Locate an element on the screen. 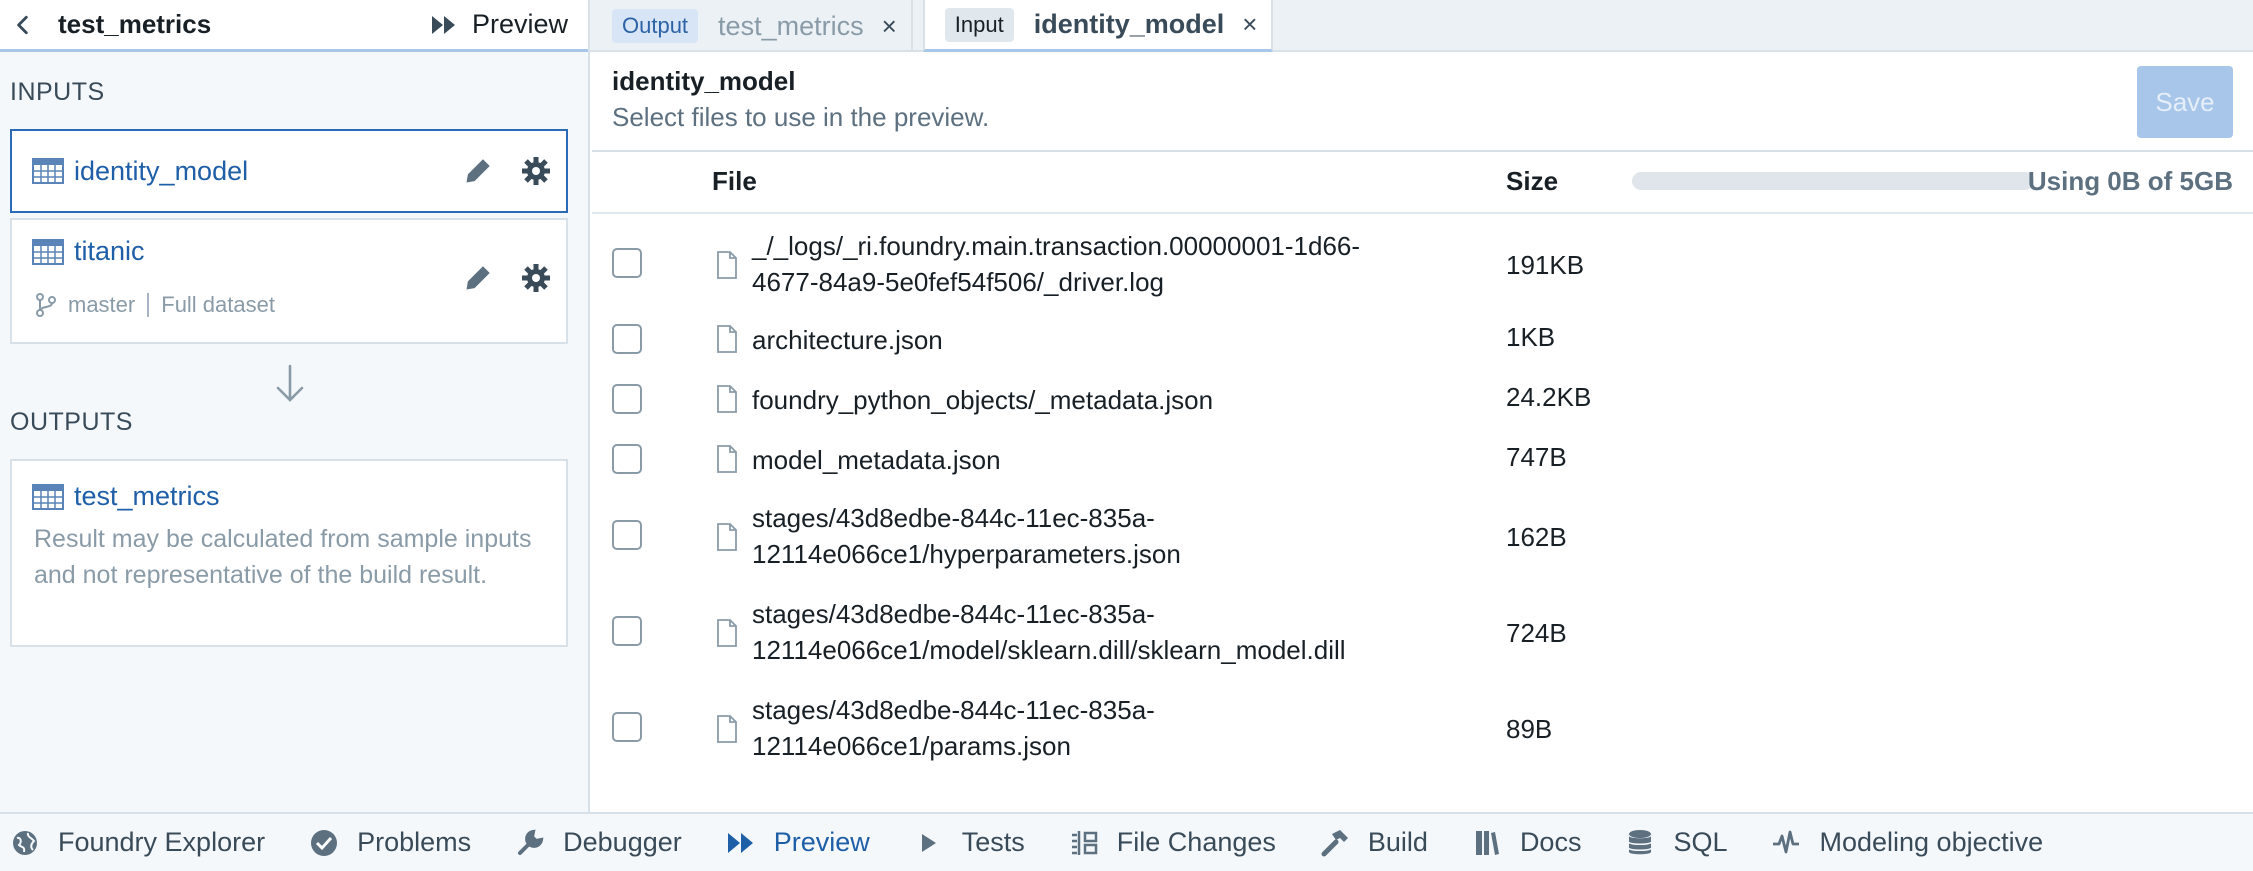 This screenshot has width=2253, height=871. input-card-titanic: titanic master Full dataset is located at coordinates (289, 281).